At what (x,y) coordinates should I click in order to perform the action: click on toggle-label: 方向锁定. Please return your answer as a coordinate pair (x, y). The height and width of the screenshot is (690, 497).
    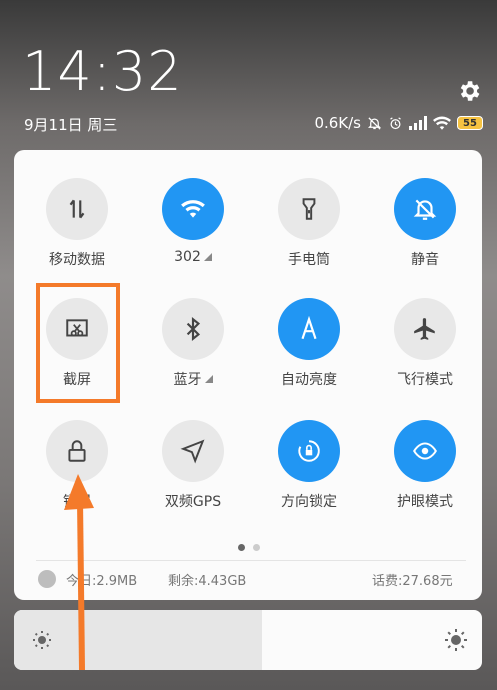
    Looking at the image, I should click on (309, 501).